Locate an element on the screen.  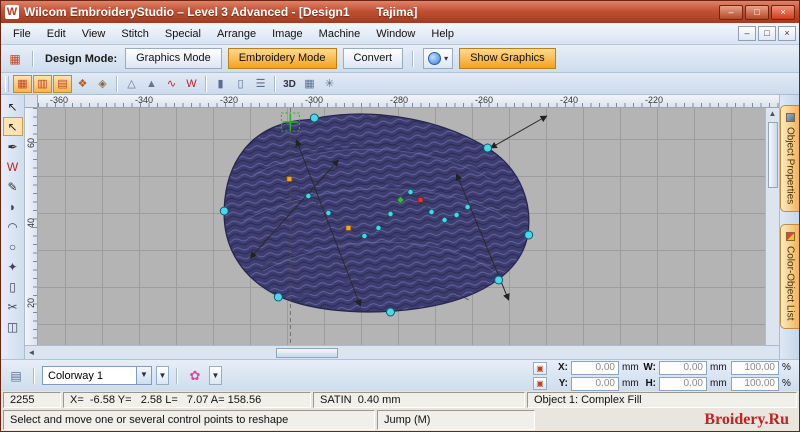
lettering-tool-icon: W is located at coordinates (13, 166).